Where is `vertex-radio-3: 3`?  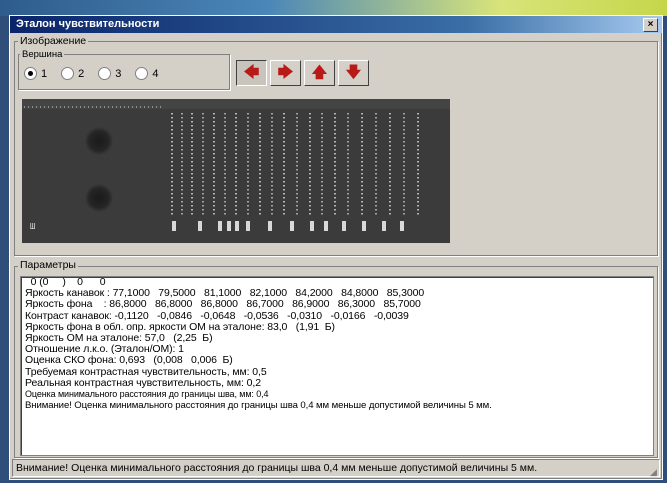 vertex-radio-3: 3 is located at coordinates (109, 73).